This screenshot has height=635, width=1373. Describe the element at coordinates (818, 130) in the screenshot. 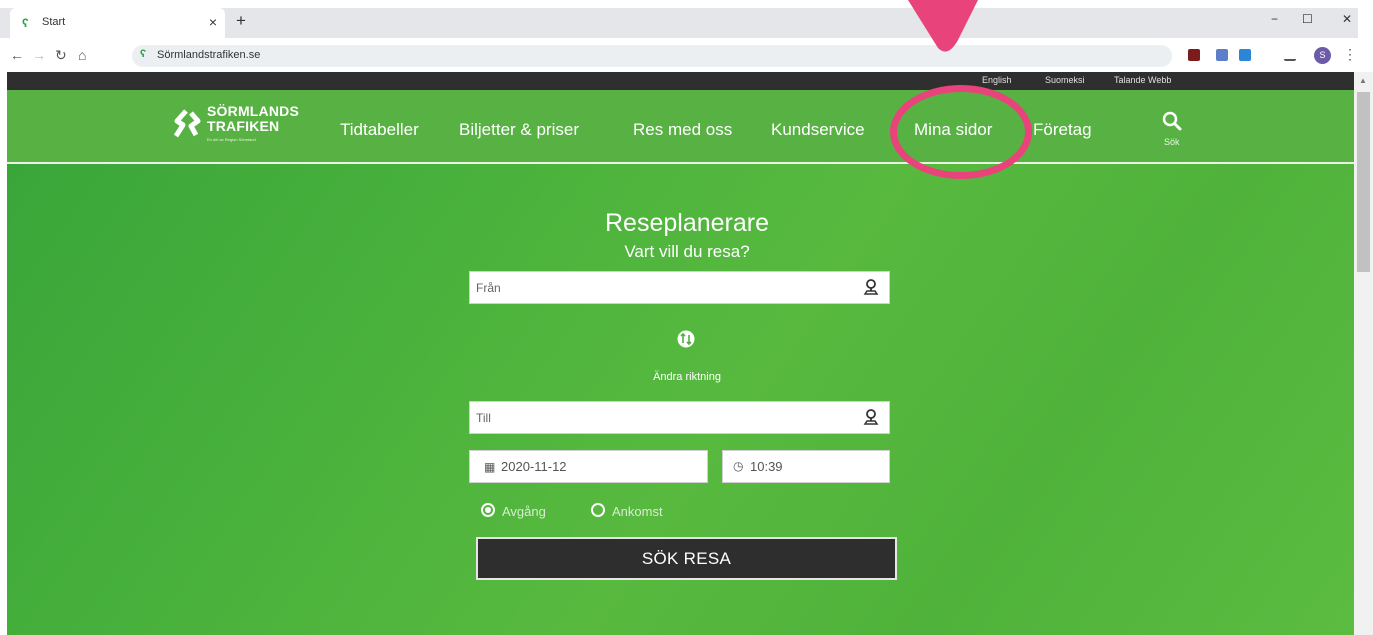

I see `nav-kundservice: Kundservice` at that location.